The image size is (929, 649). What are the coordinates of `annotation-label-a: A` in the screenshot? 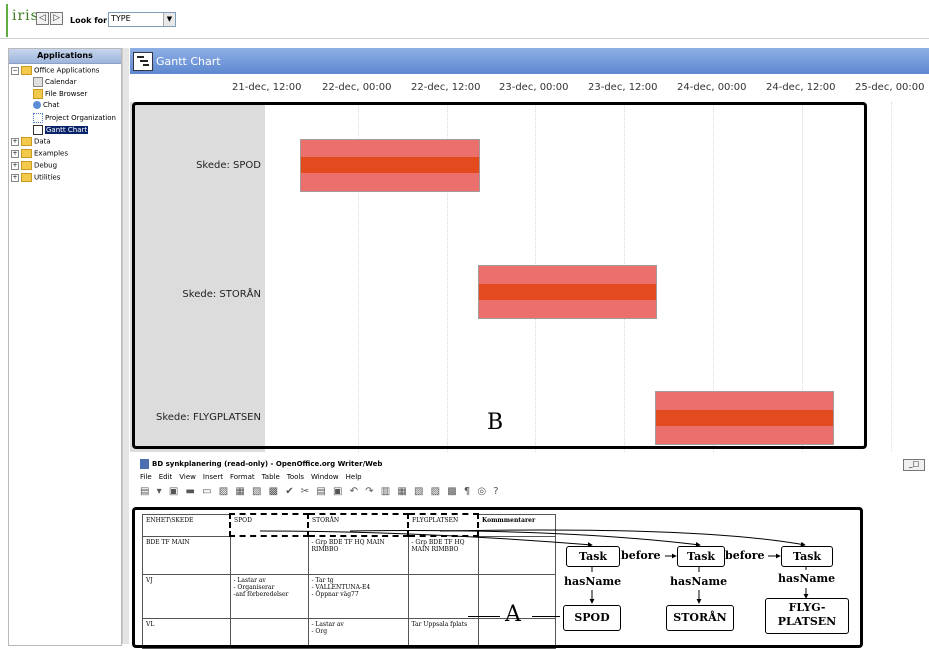 It's located at (513, 614).